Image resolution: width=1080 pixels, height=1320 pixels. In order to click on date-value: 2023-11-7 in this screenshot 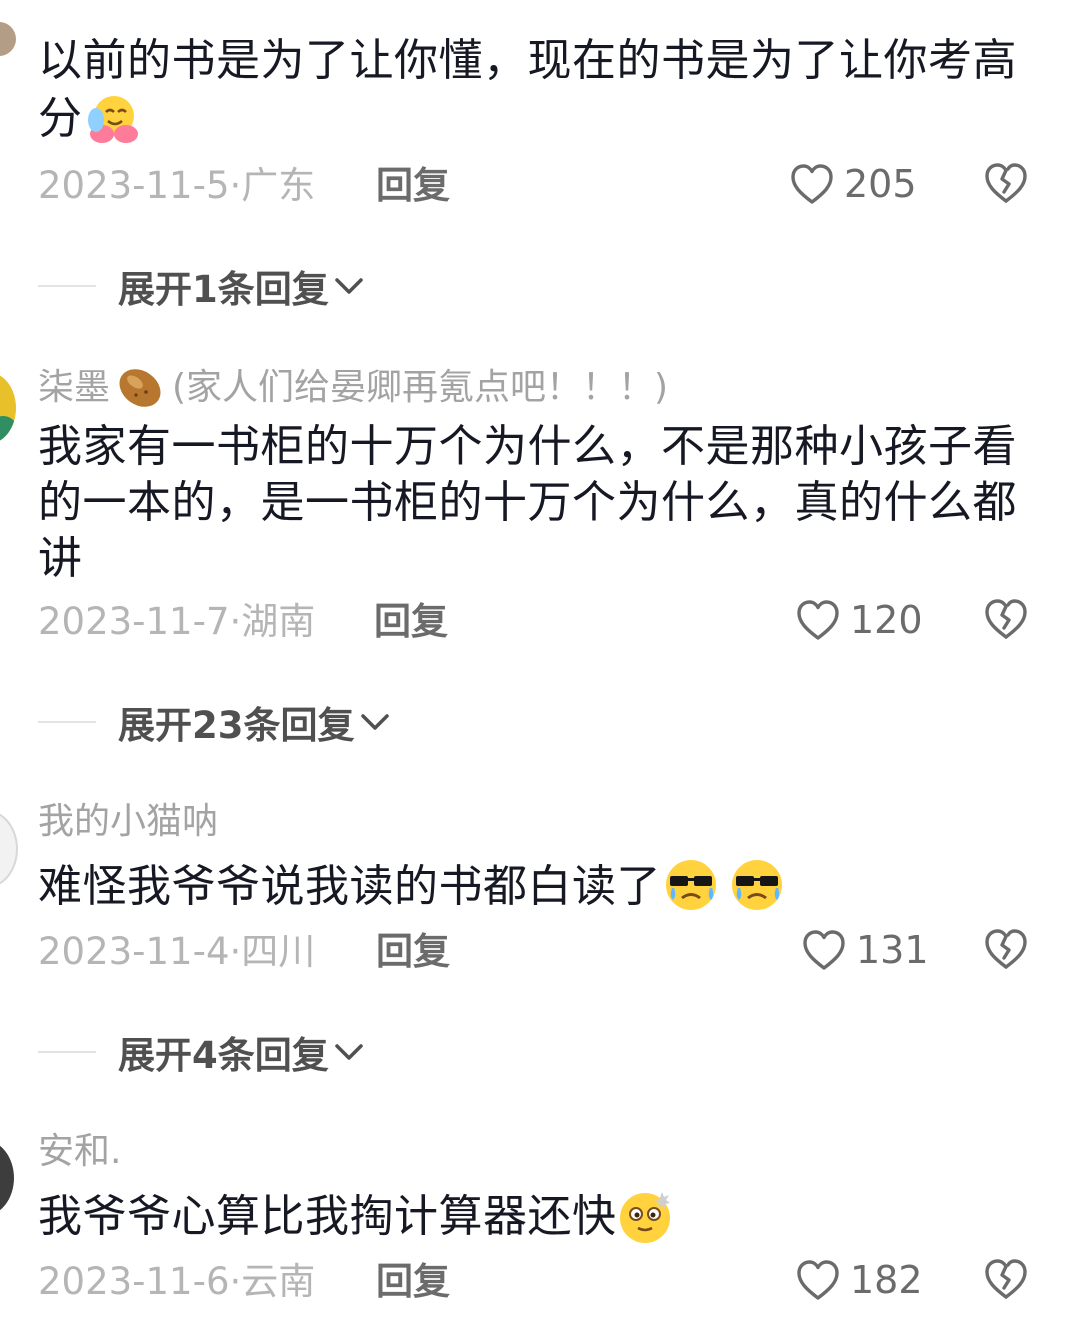, I will do `click(134, 621)`.